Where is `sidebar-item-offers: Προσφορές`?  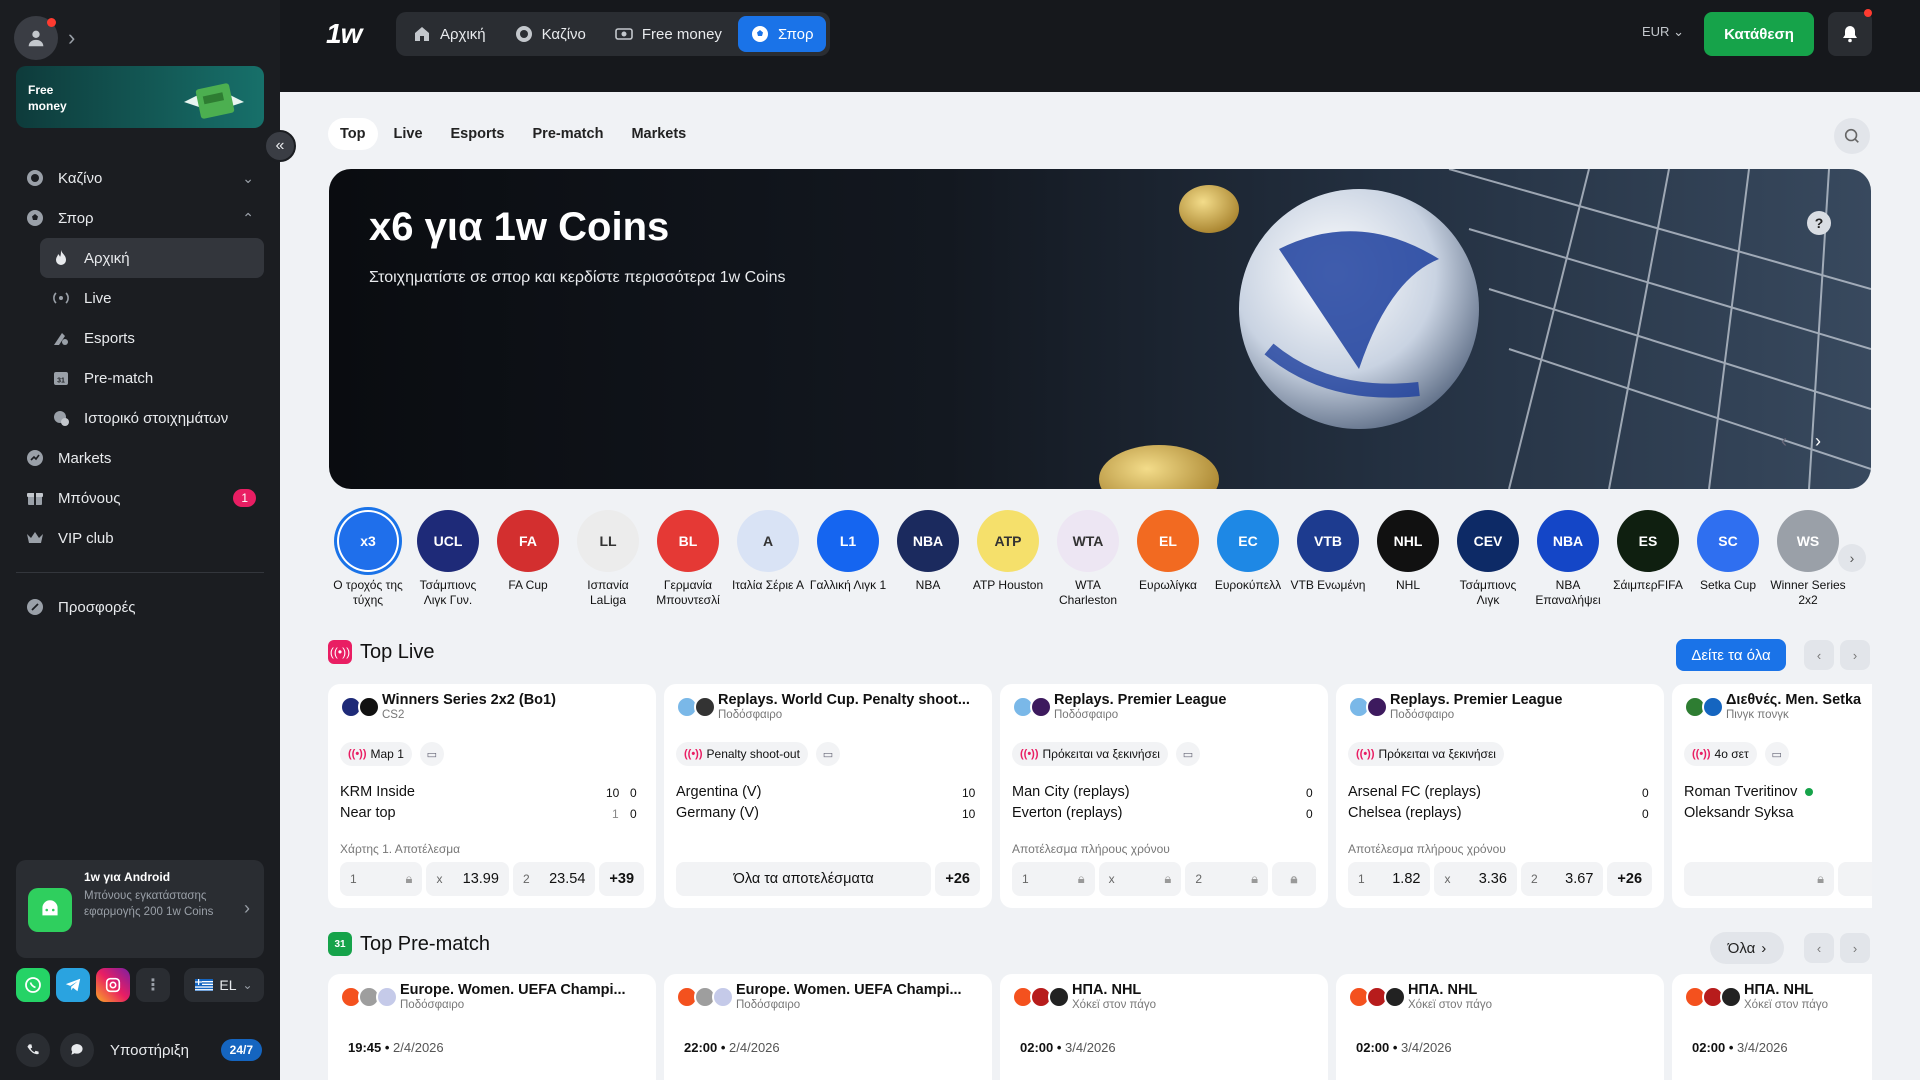
sidebar-item-offers: Προσφορές is located at coordinates (140, 607).